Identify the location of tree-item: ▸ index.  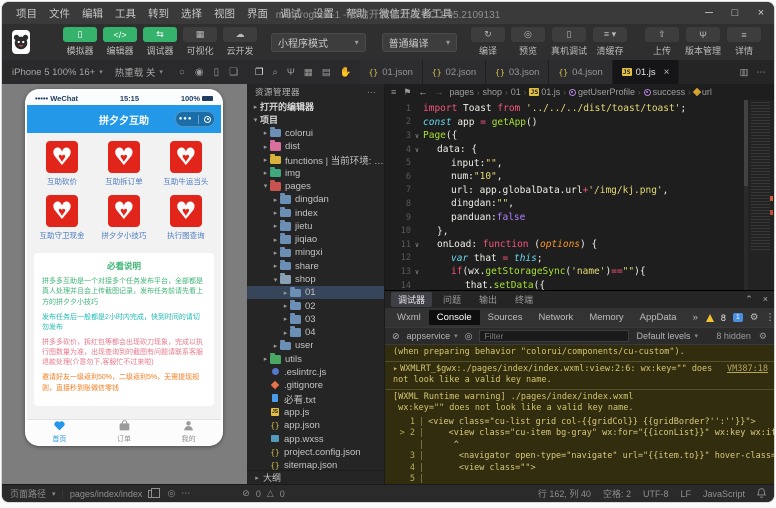
(315, 212).